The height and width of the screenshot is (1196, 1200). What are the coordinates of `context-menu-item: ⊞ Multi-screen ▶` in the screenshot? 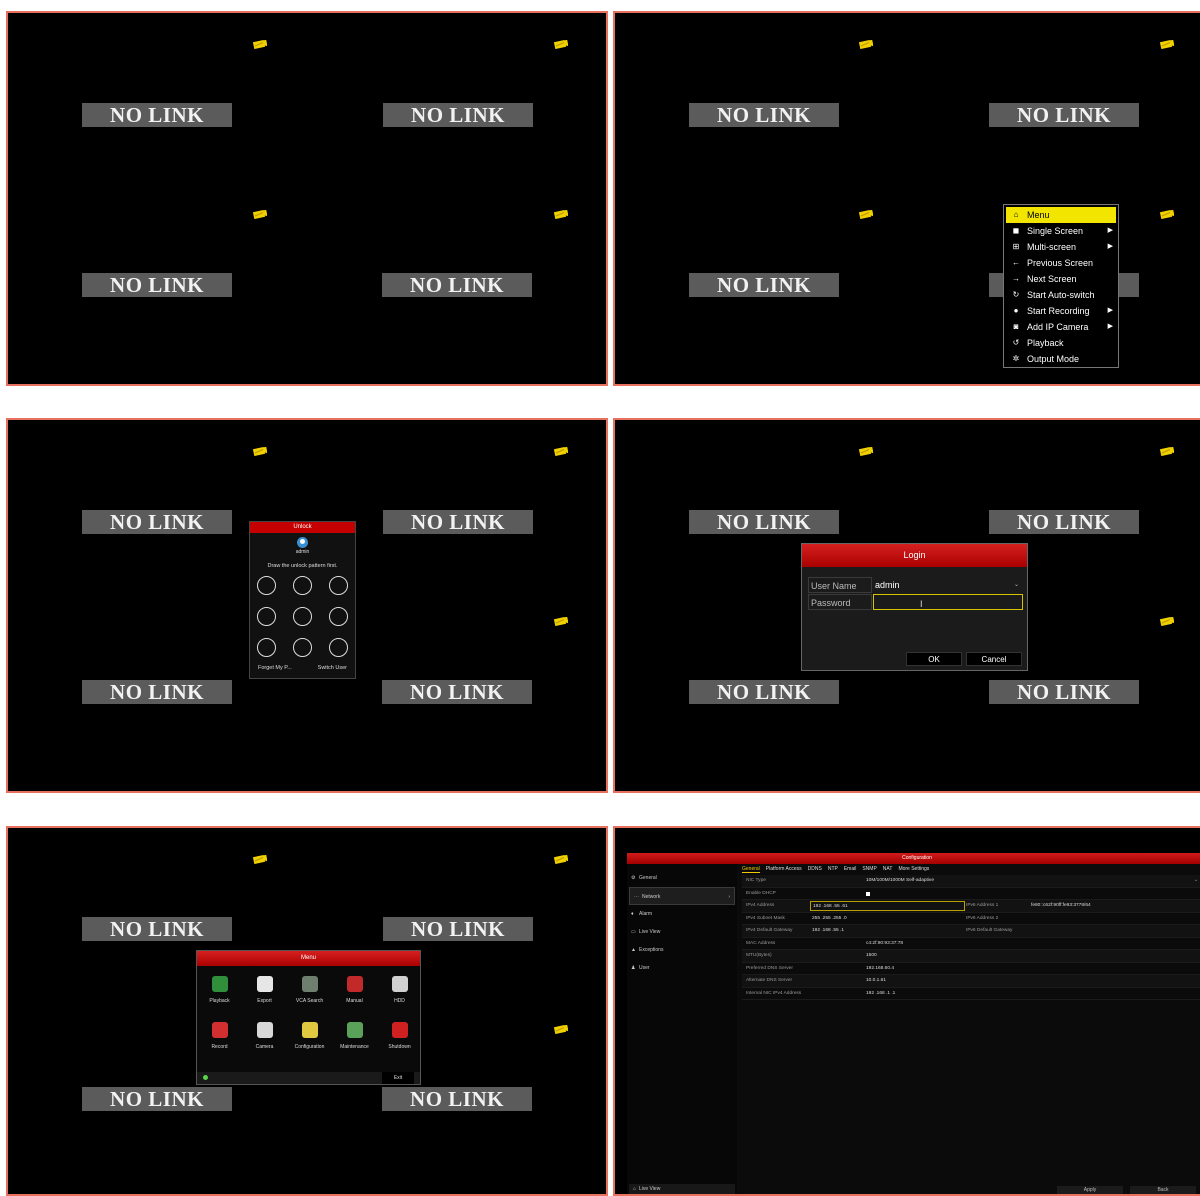 It's located at (1061, 247).